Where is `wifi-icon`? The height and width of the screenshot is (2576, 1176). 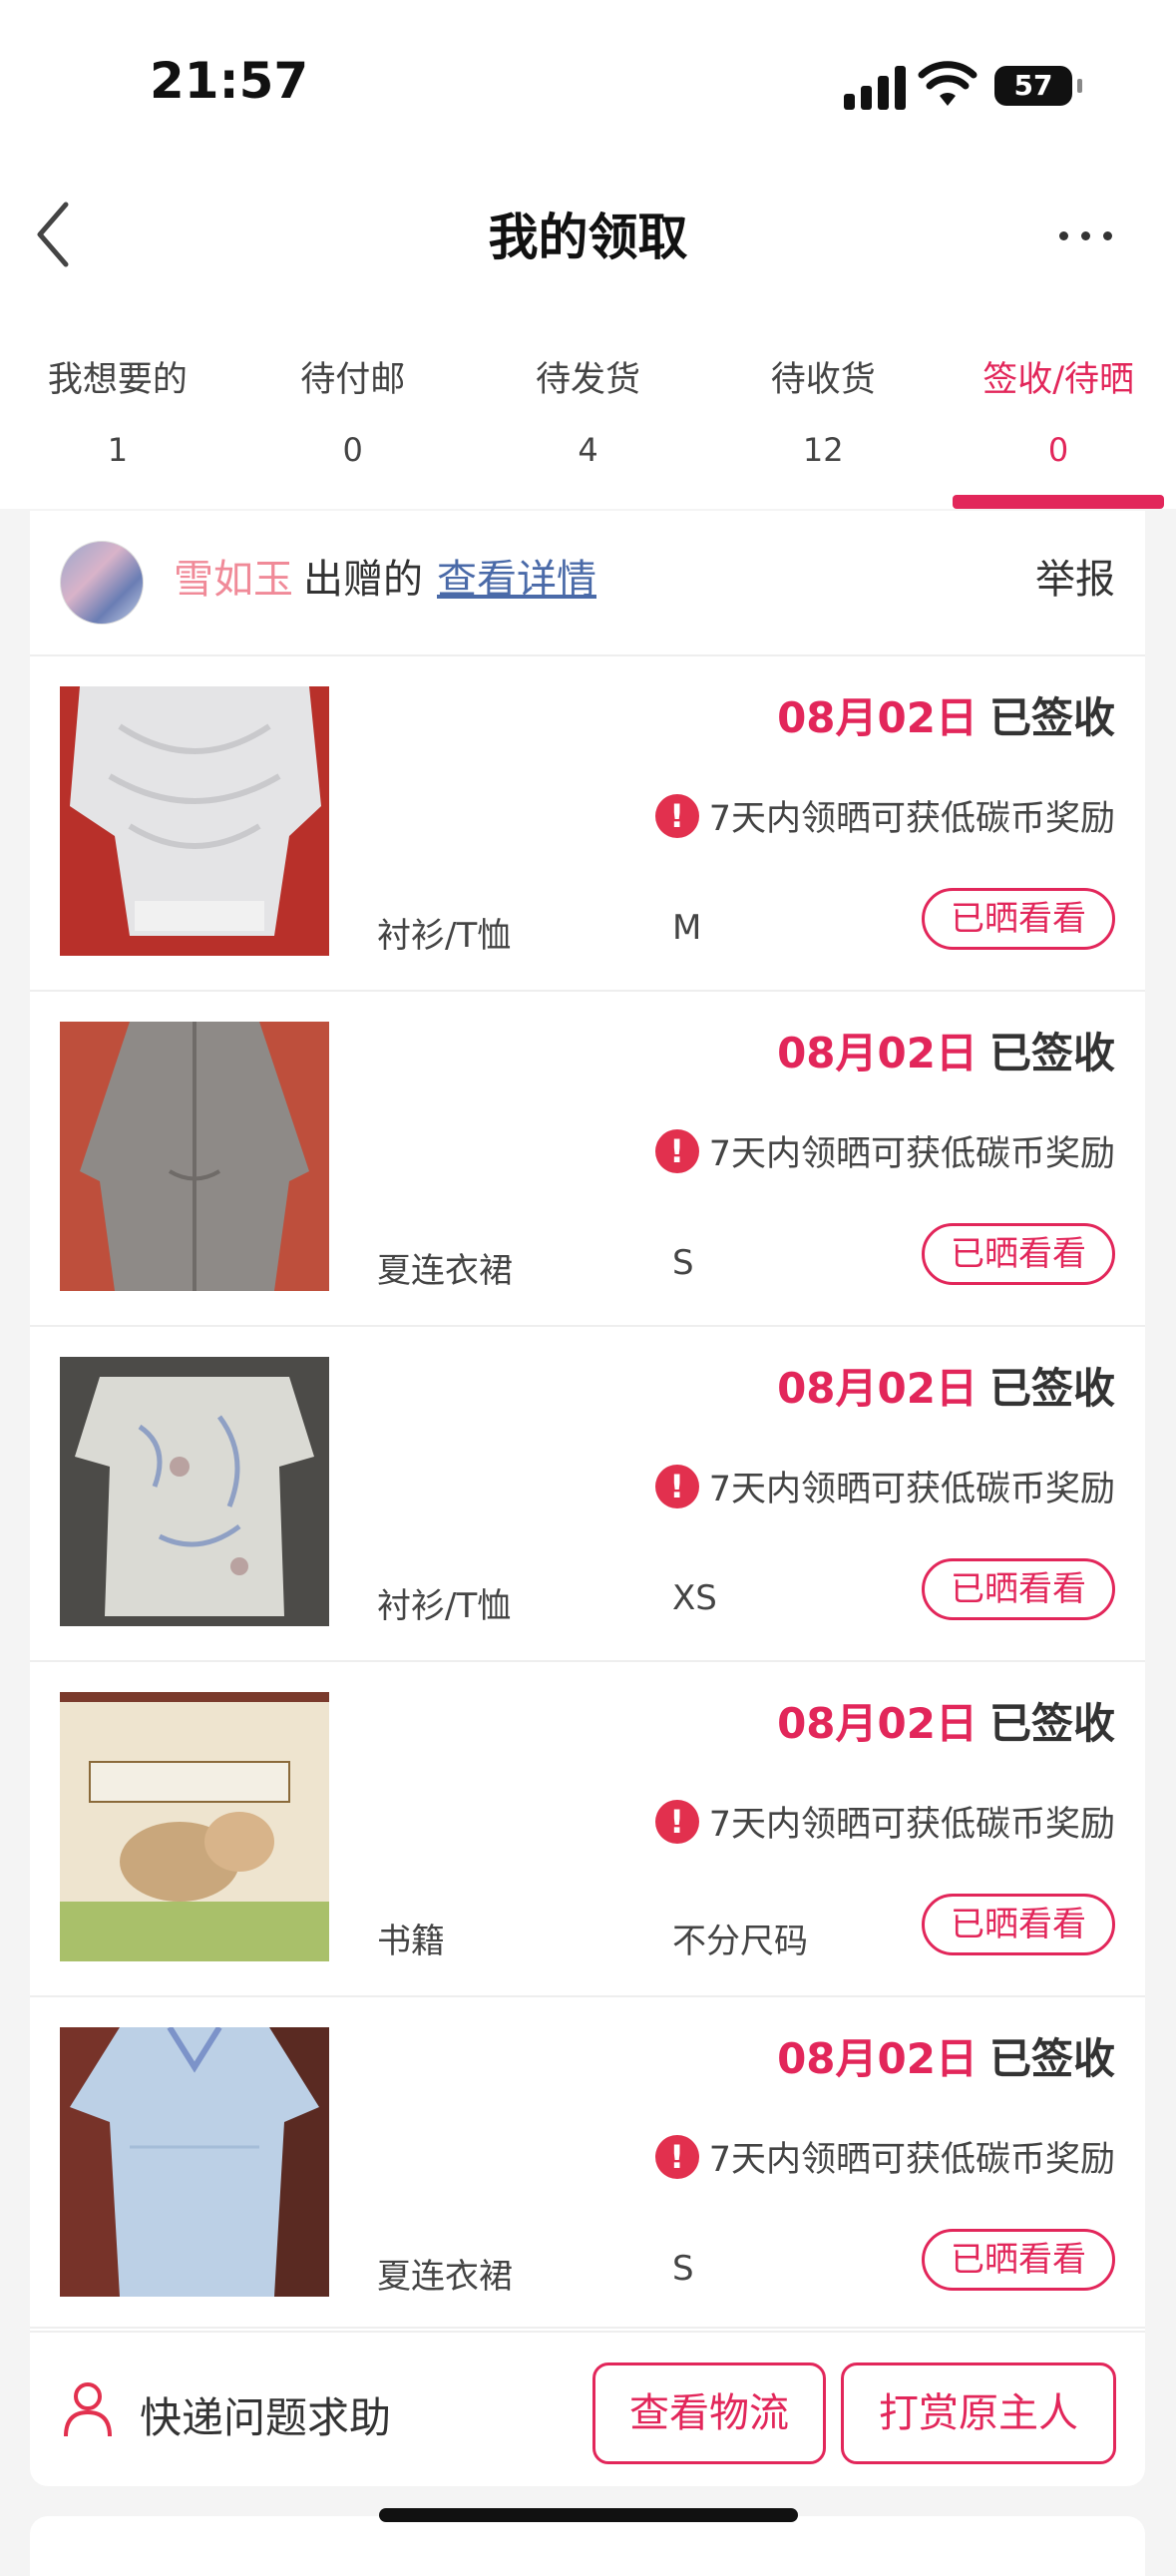
wifi-icon is located at coordinates (948, 83).